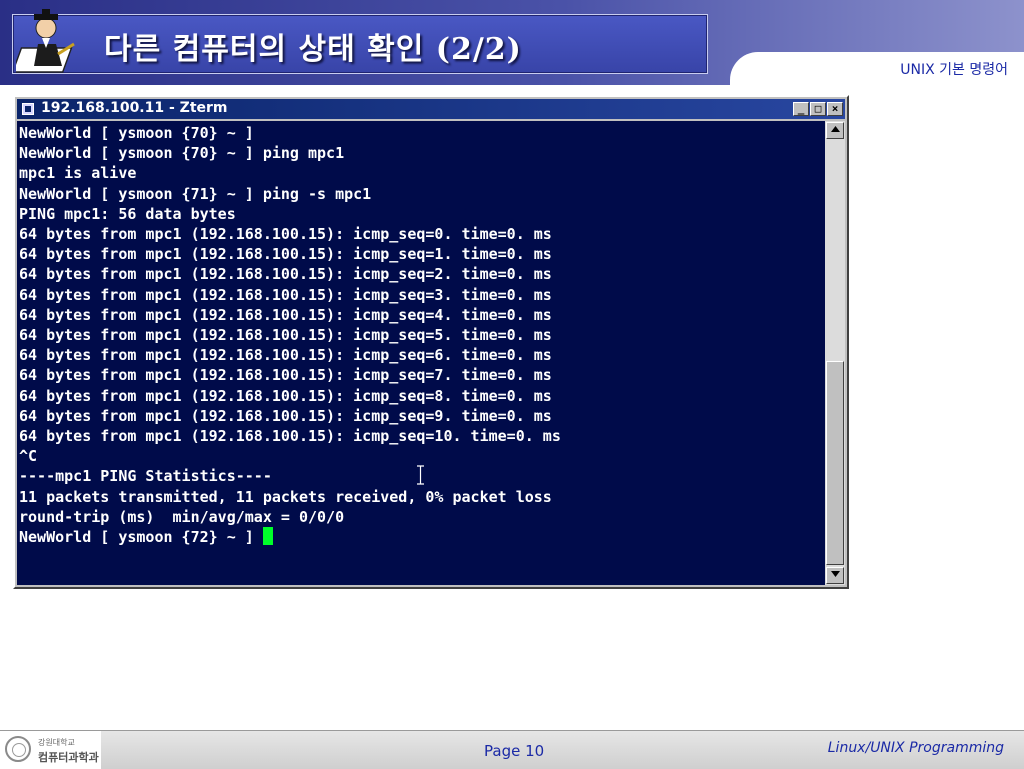 The height and width of the screenshot is (769, 1024). I want to click on maximize-button: □, so click(818, 109).